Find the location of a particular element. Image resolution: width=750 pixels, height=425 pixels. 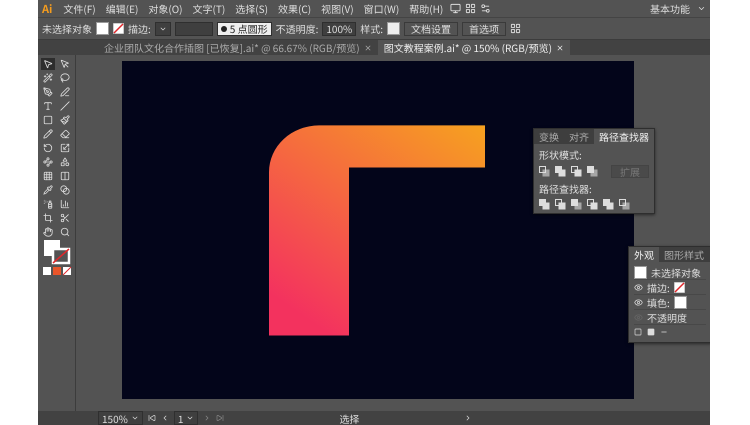

brush-dot-icon is located at coordinates (223, 29).